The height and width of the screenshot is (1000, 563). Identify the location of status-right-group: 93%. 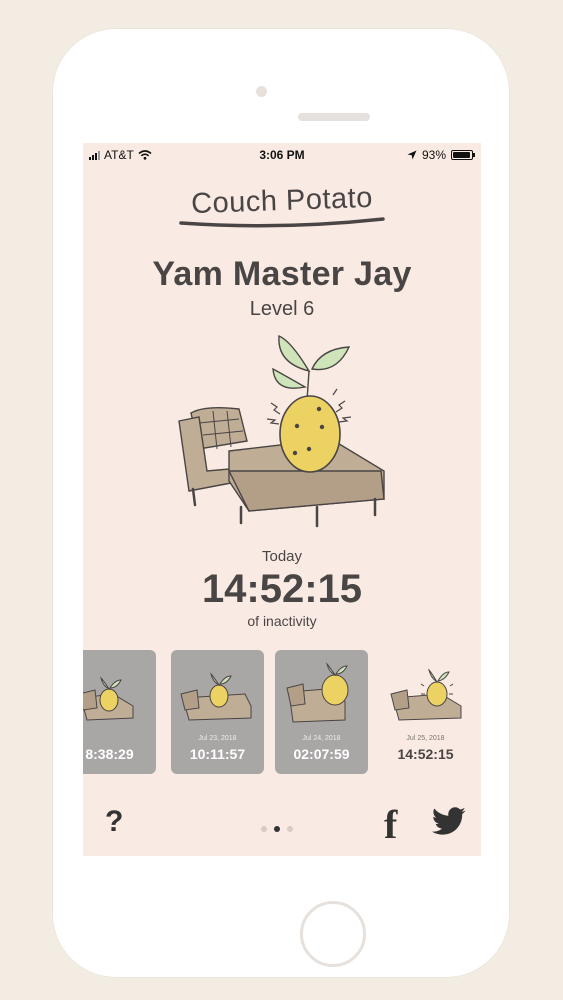
(441, 155).